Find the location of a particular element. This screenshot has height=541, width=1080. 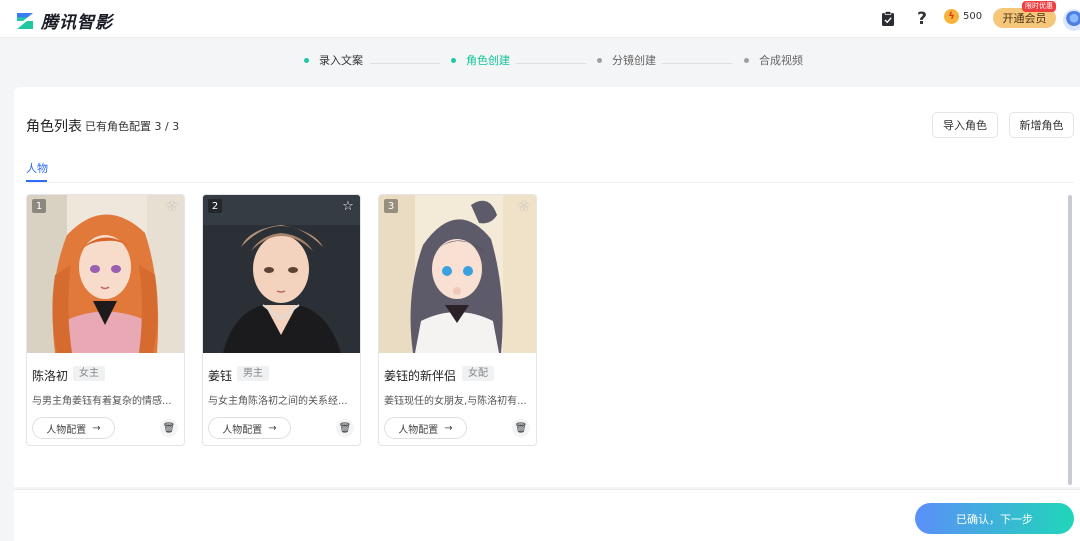

scrollbar-thumb is located at coordinates (1070, 340).